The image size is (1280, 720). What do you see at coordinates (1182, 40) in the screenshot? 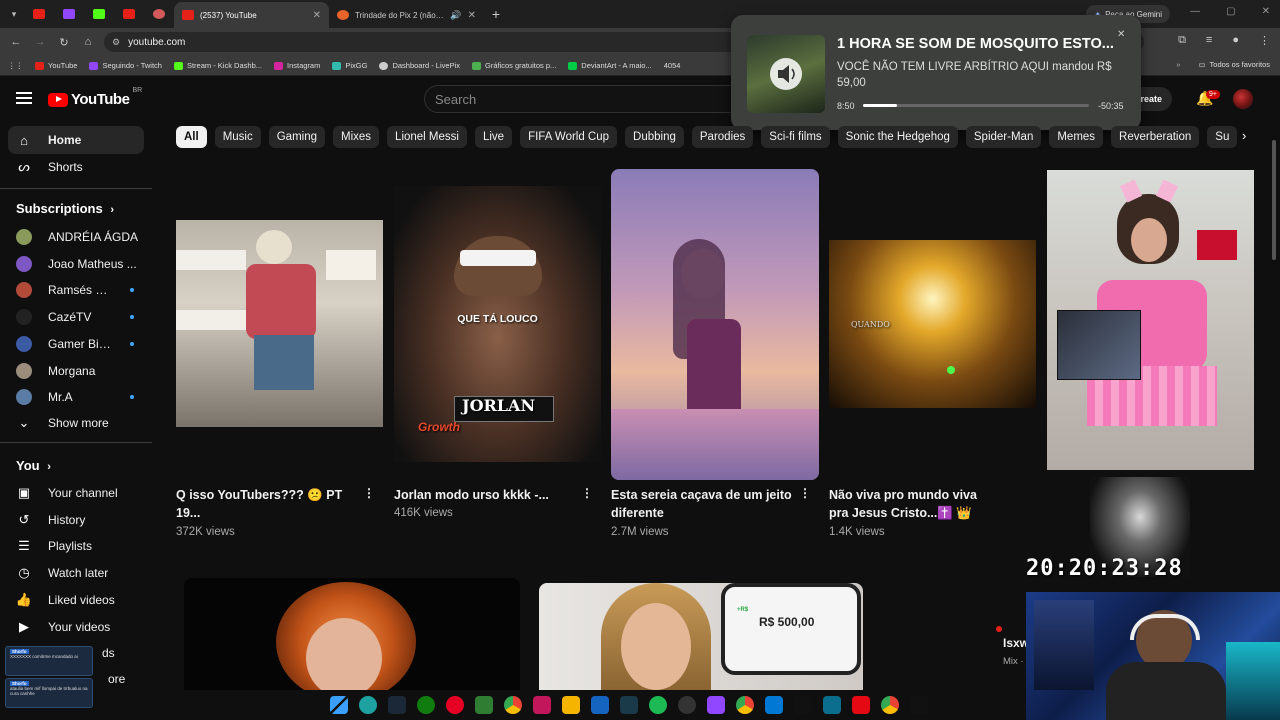
I see `extensions-icon: ⧉` at bounding box center [1182, 40].